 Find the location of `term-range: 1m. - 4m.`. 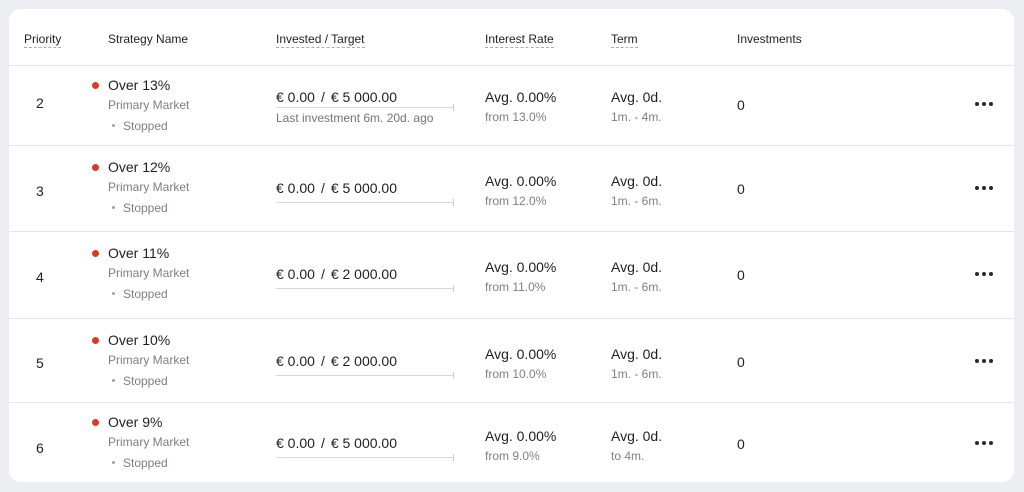

term-range: 1m. - 4m. is located at coordinates (636, 117).